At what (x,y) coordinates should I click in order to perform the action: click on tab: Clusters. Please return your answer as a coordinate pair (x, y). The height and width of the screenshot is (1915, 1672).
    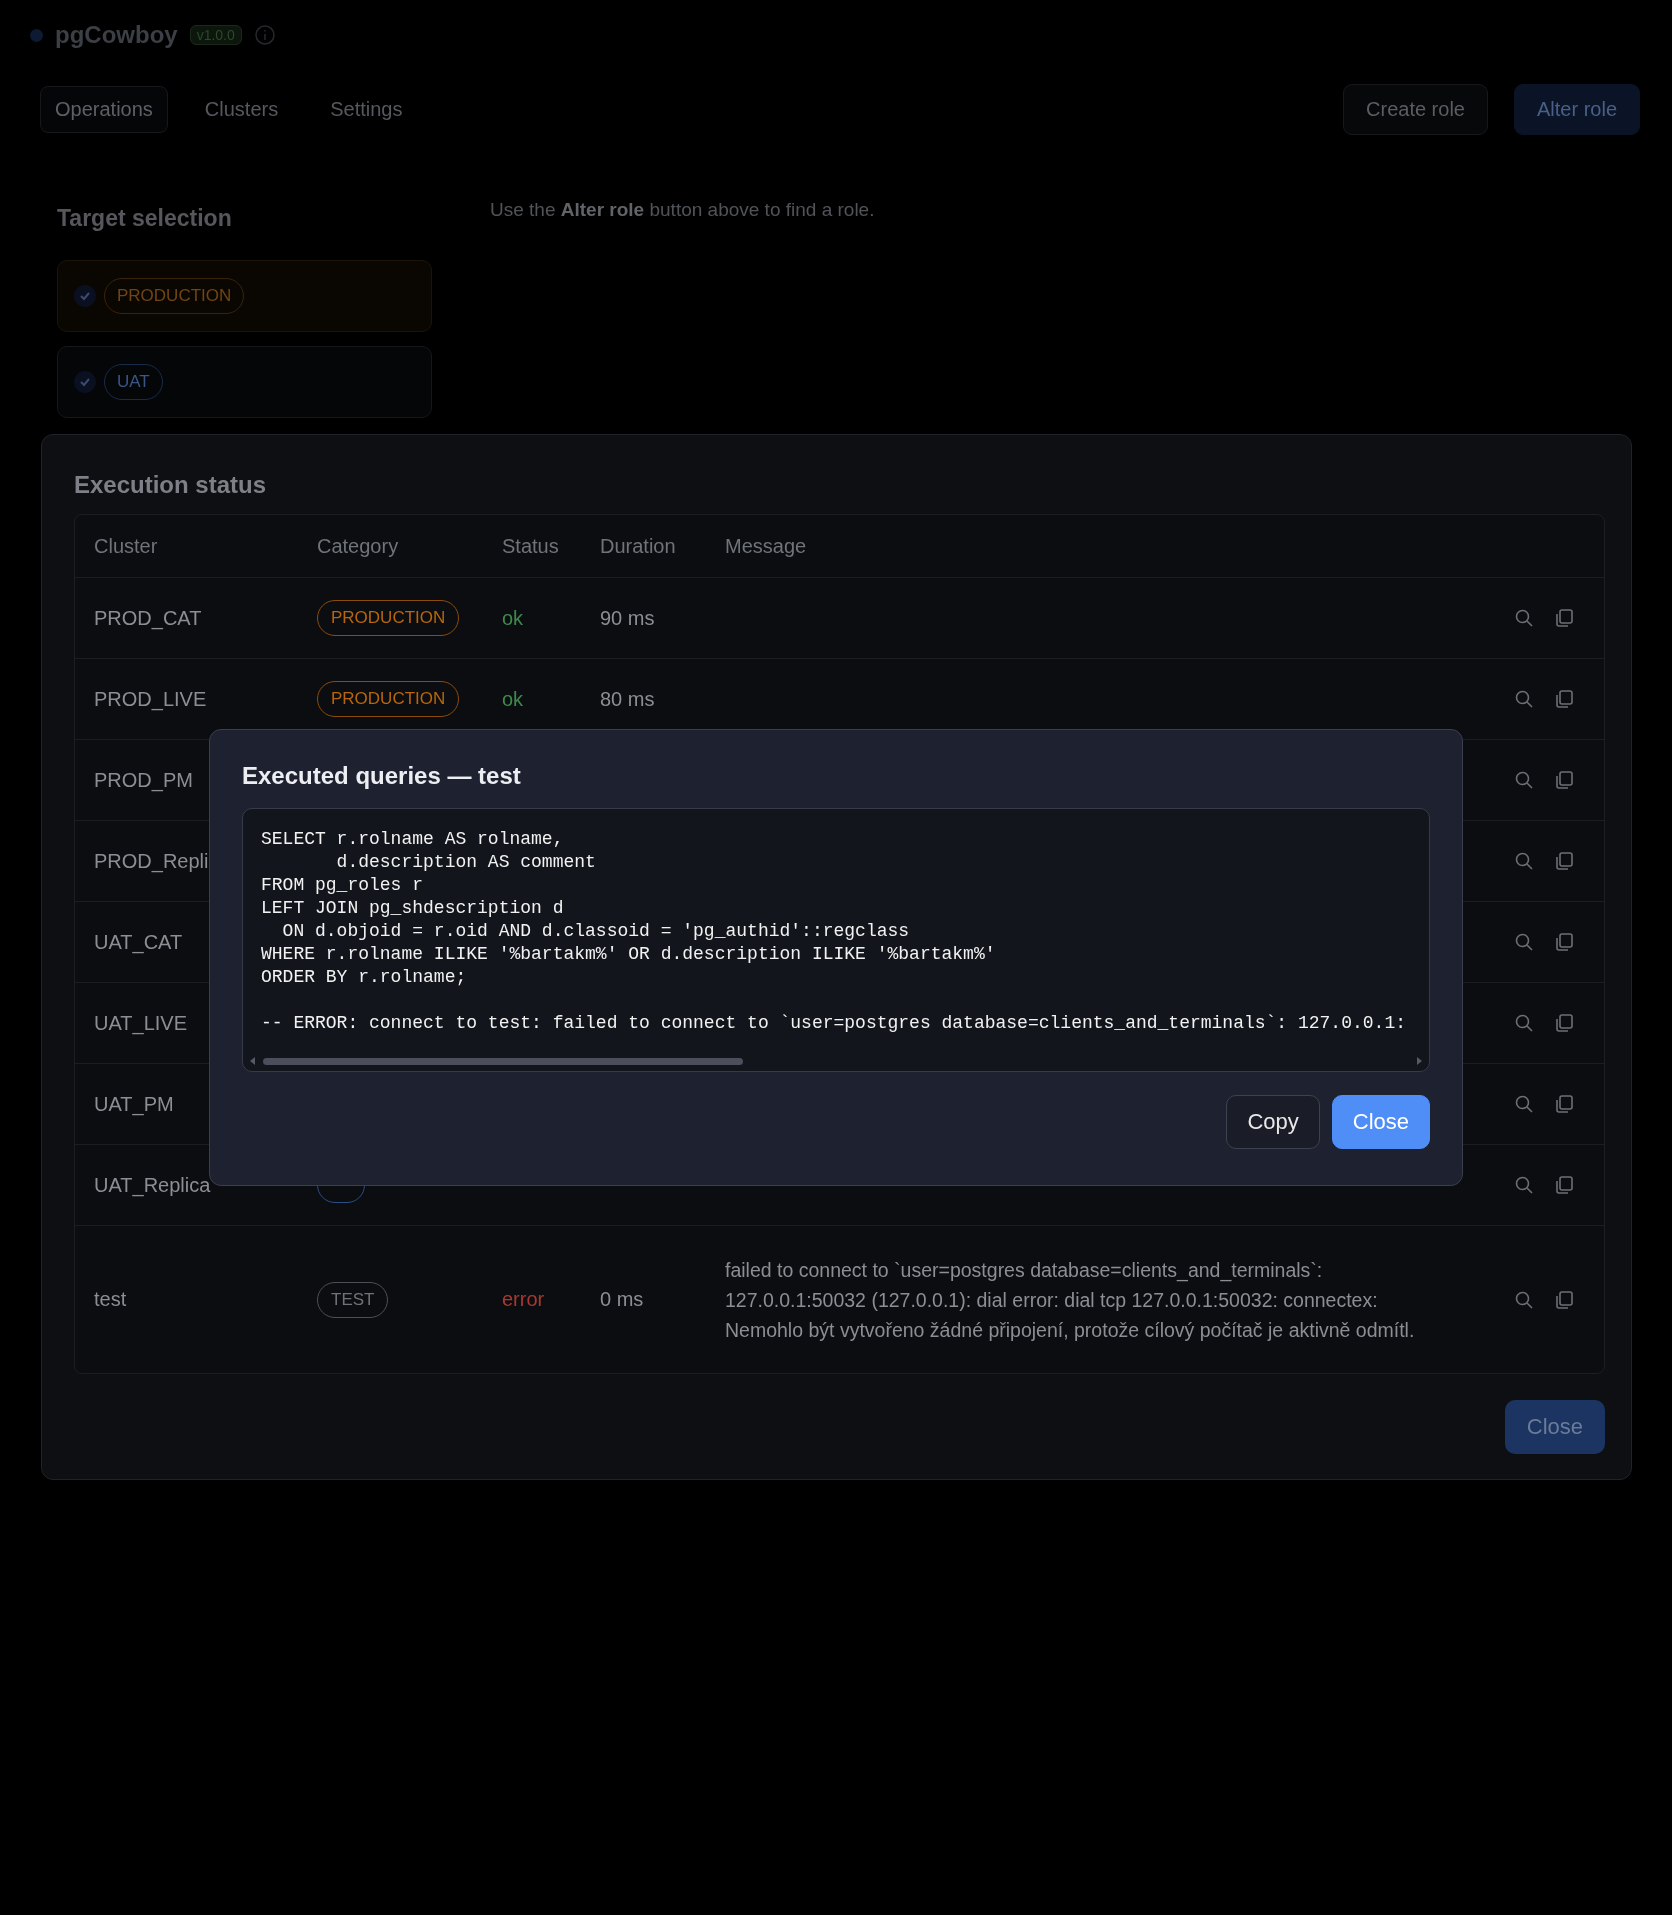
    Looking at the image, I should click on (241, 109).